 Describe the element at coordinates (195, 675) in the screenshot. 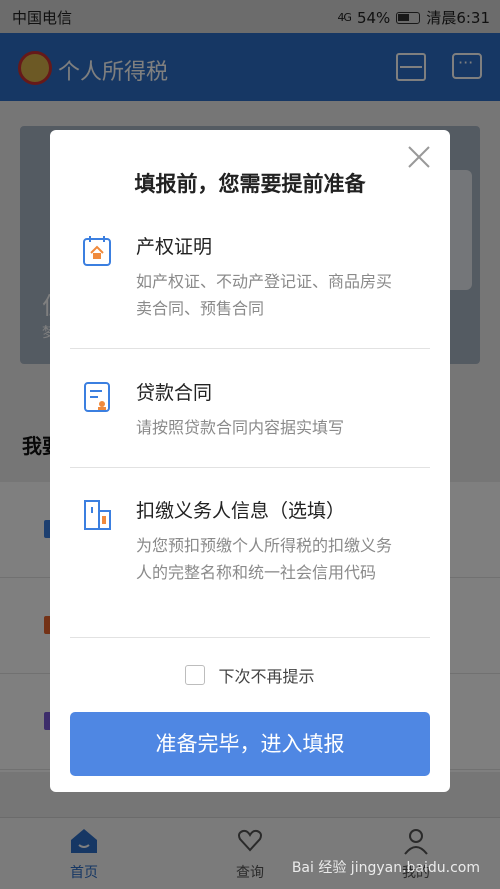

I see `no-remind-checkbox` at that location.